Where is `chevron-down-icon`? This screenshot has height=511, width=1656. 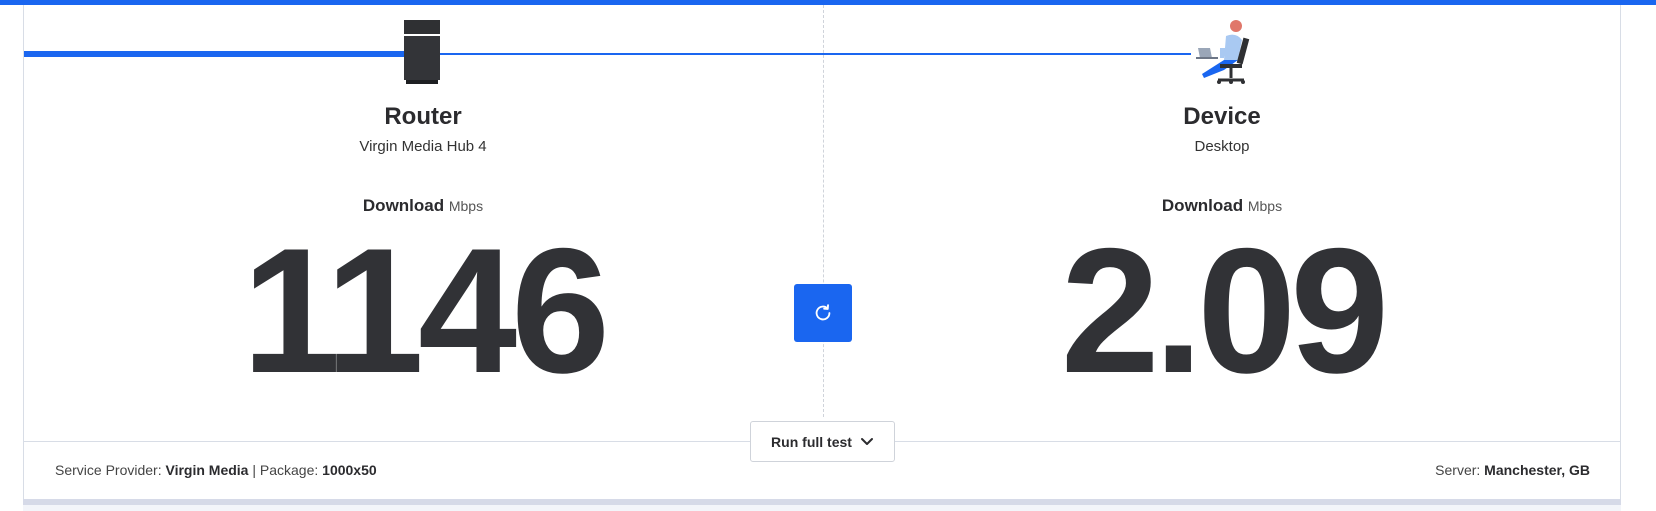
chevron-down-icon is located at coordinates (866, 441).